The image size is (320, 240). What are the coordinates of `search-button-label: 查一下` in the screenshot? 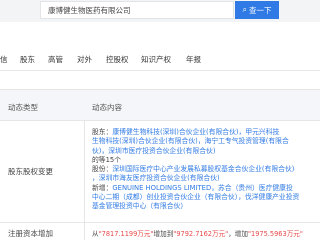 It's located at (260, 10).